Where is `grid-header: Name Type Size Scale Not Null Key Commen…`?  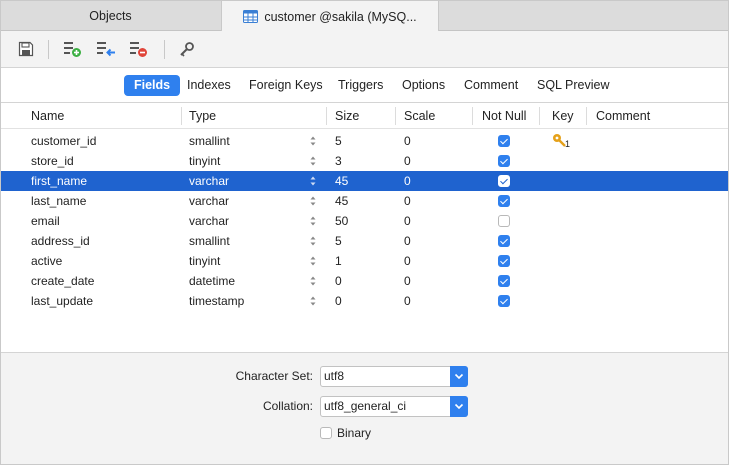 grid-header: Name Type Size Scale Not Null Key Commen… is located at coordinates (364, 116).